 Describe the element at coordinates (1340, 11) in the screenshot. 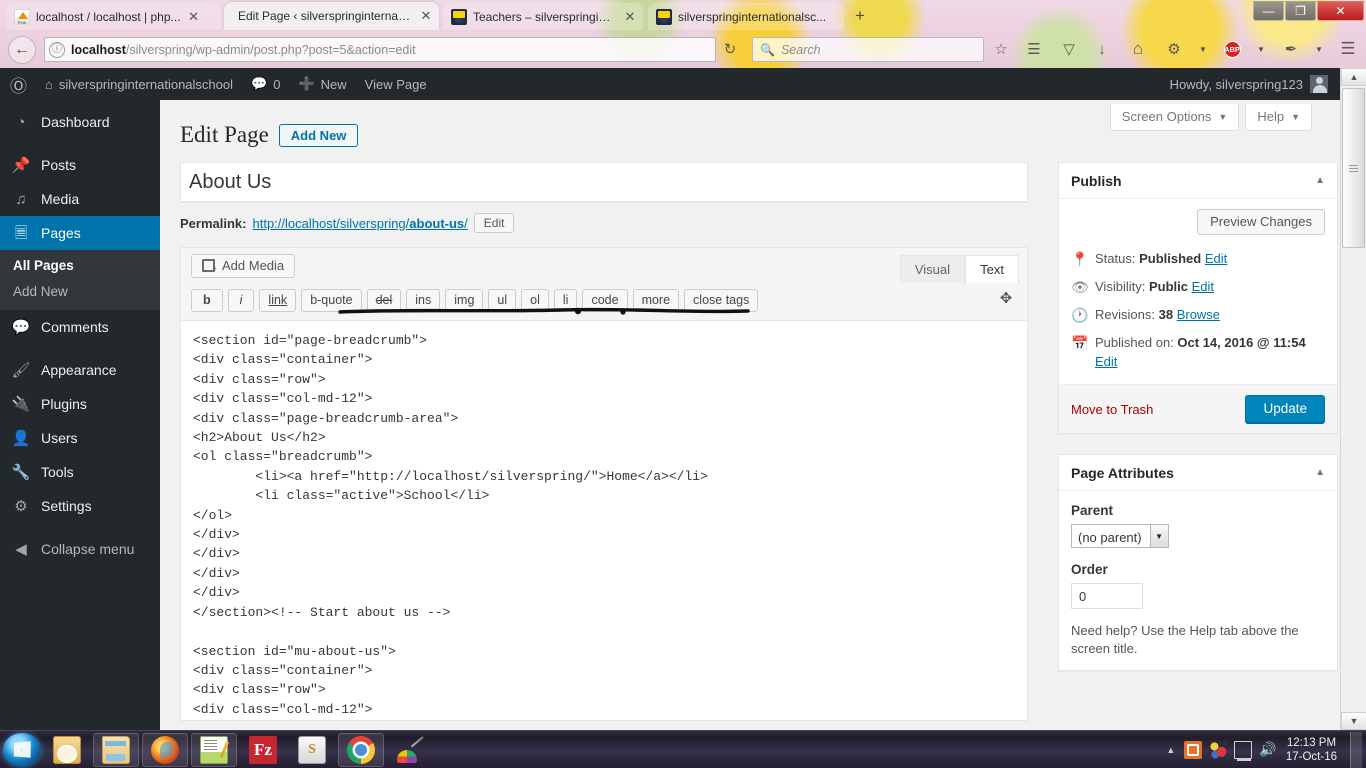

I see `close-window-button: ✕` at that location.